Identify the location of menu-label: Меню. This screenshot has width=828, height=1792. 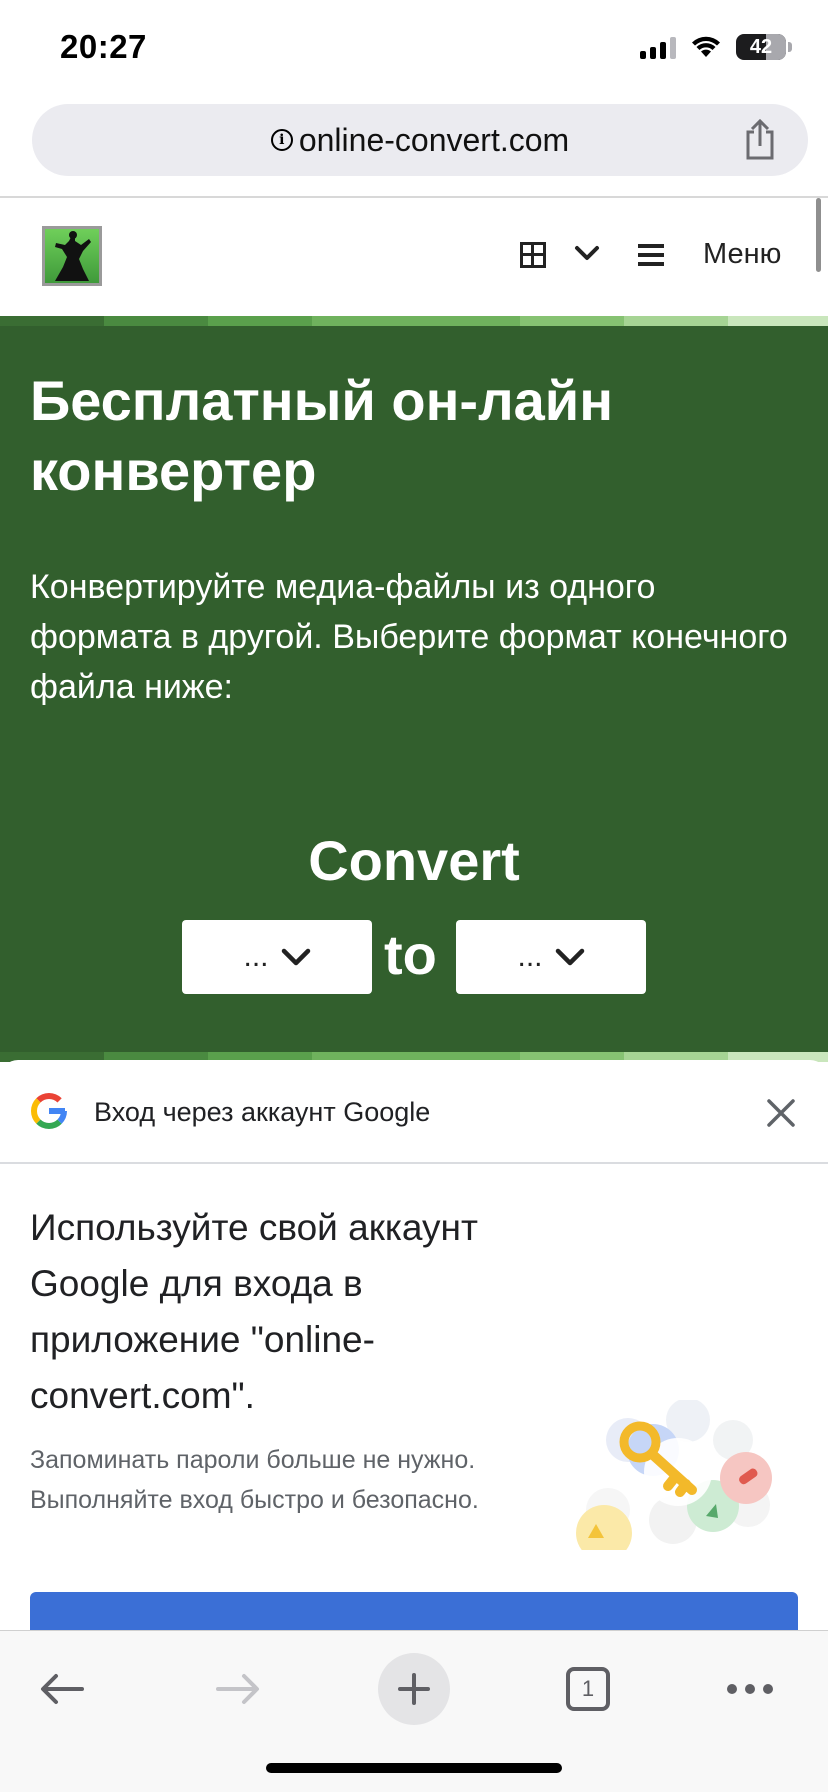
(742, 254).